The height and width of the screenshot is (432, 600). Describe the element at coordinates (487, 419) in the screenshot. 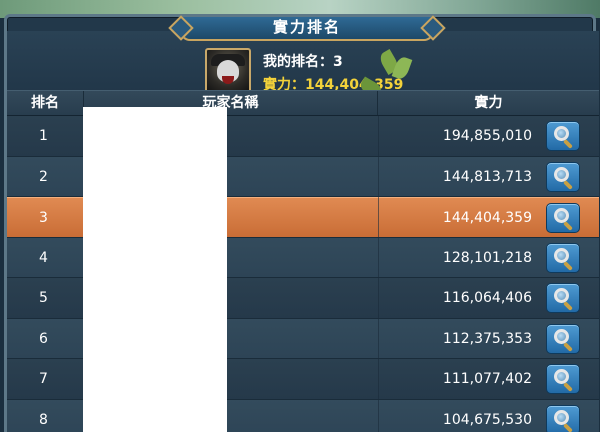

I see `row-power: 104,675,530` at that location.